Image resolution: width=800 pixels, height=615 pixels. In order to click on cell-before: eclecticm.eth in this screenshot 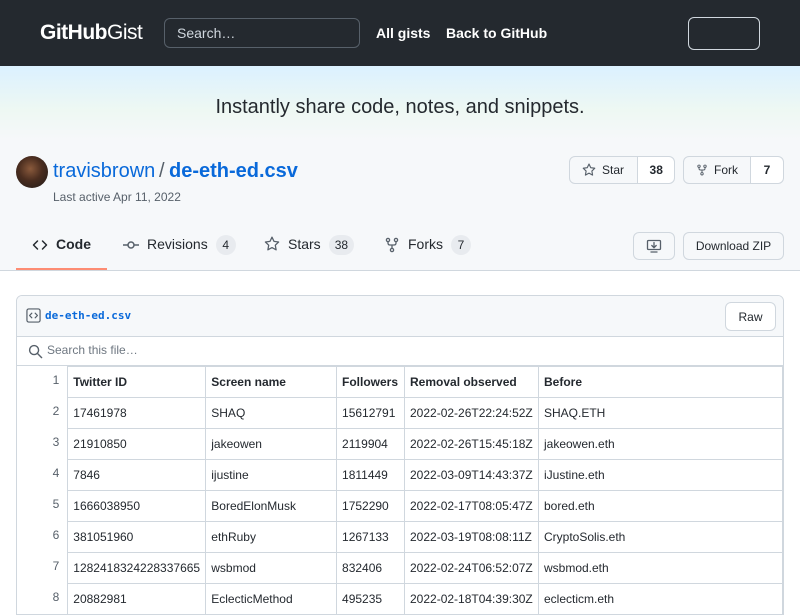, I will do `click(660, 598)`.